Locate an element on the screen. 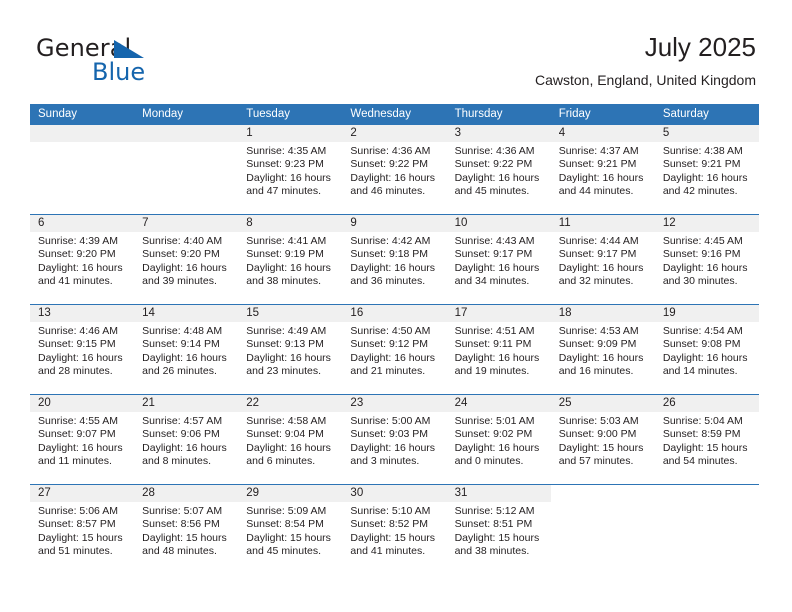  sunset-text: Sunset: 9:18 PM is located at coordinates (389, 254).